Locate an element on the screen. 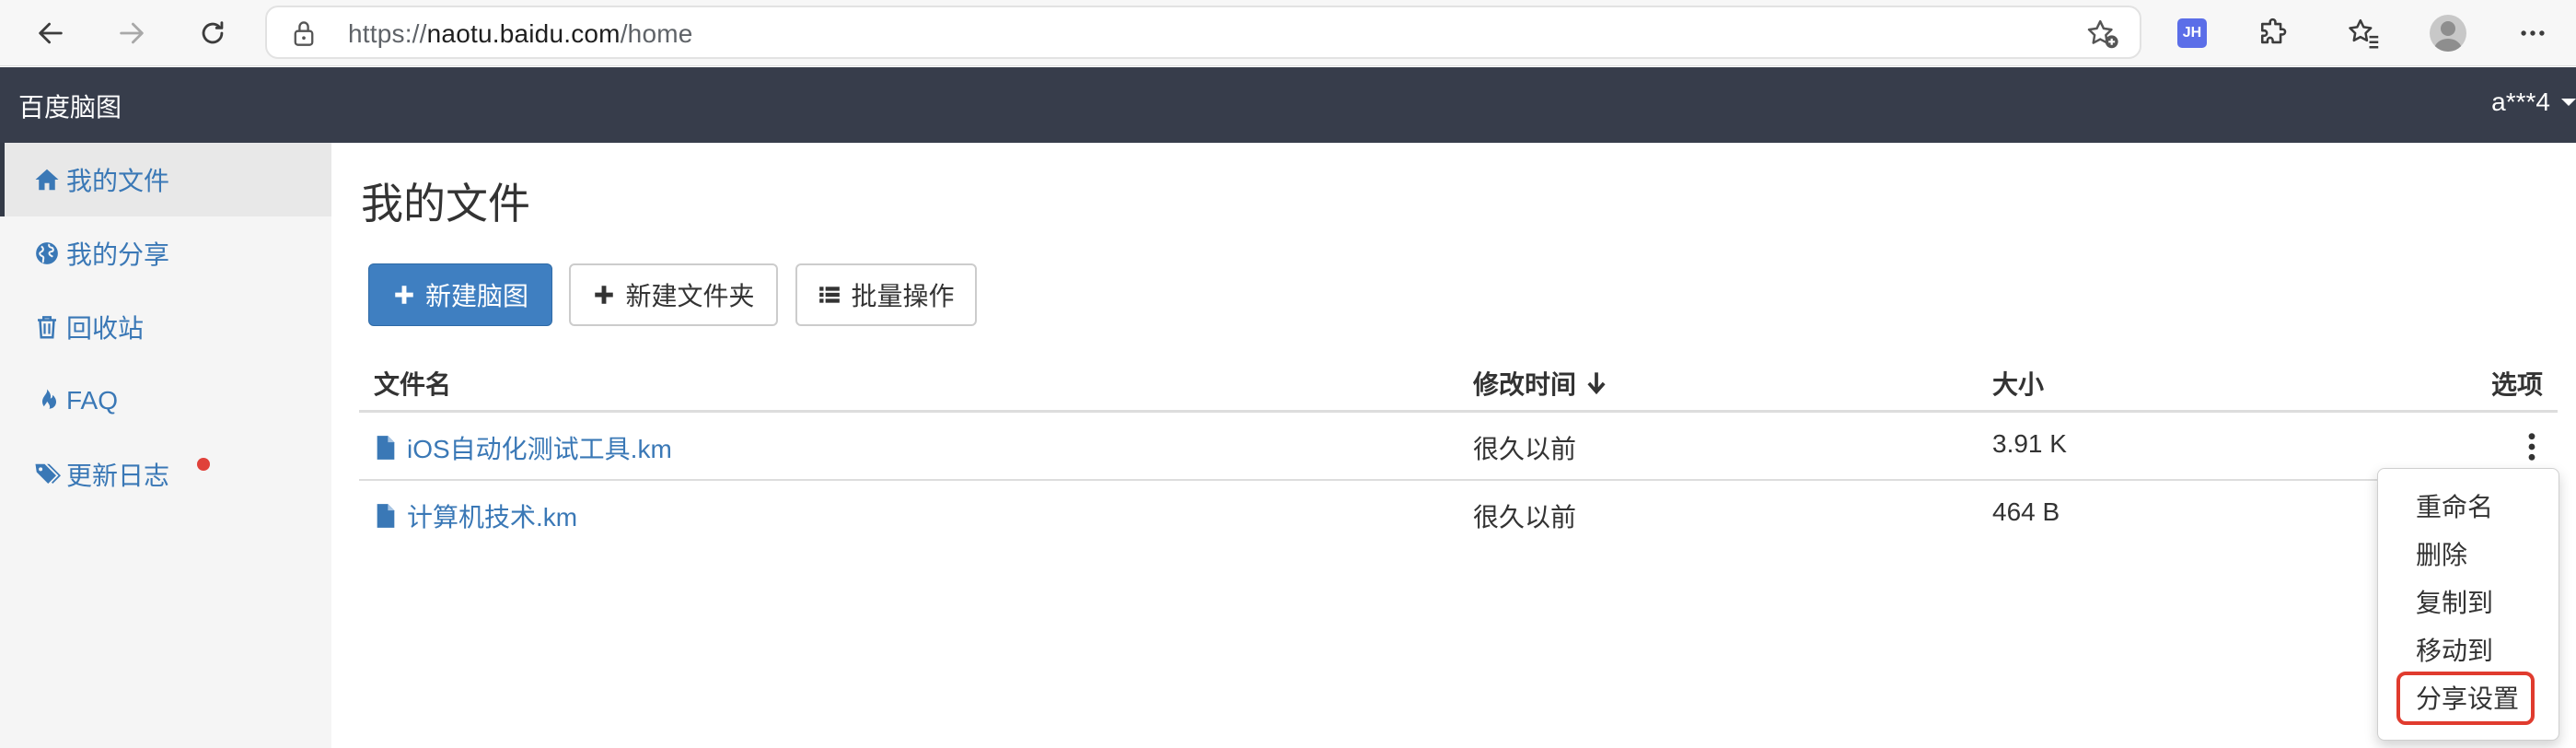 This screenshot has width=2576, height=748. reload-icon is located at coordinates (213, 32).